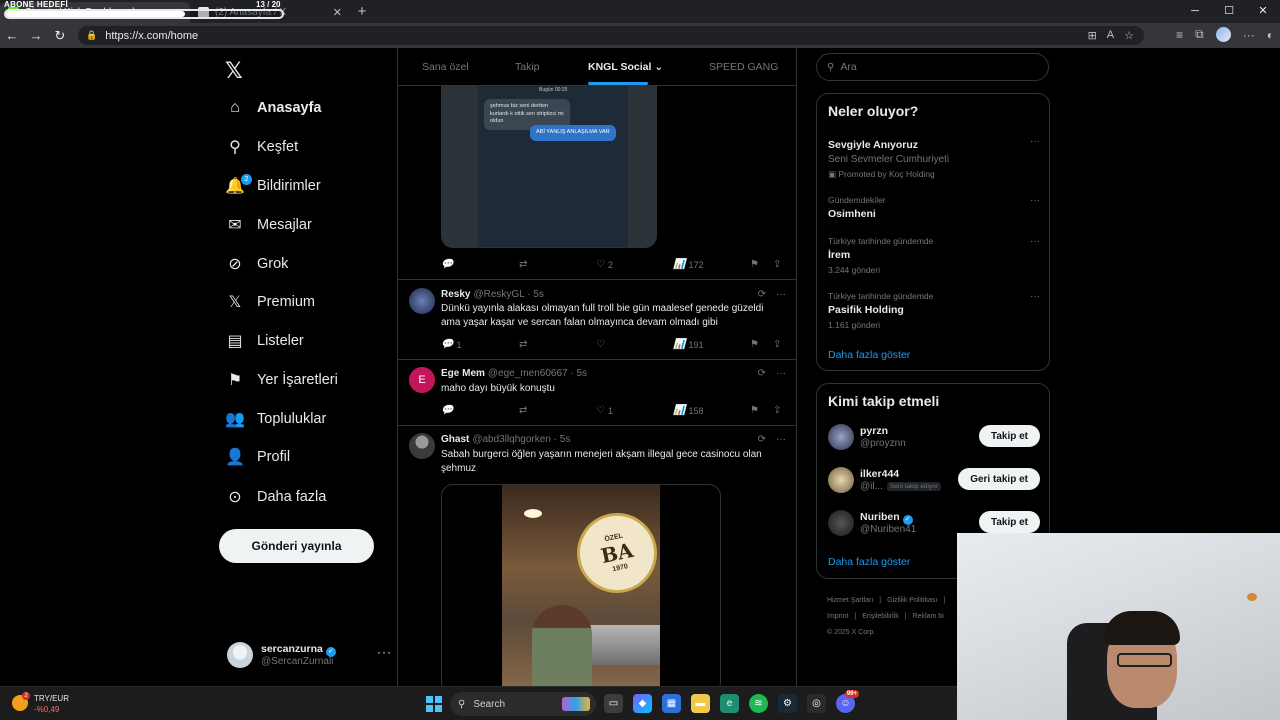 Image resolution: width=1280 pixels, height=720 pixels. Describe the element at coordinates (434, 704) in the screenshot. I see `windows-start-icon` at that location.